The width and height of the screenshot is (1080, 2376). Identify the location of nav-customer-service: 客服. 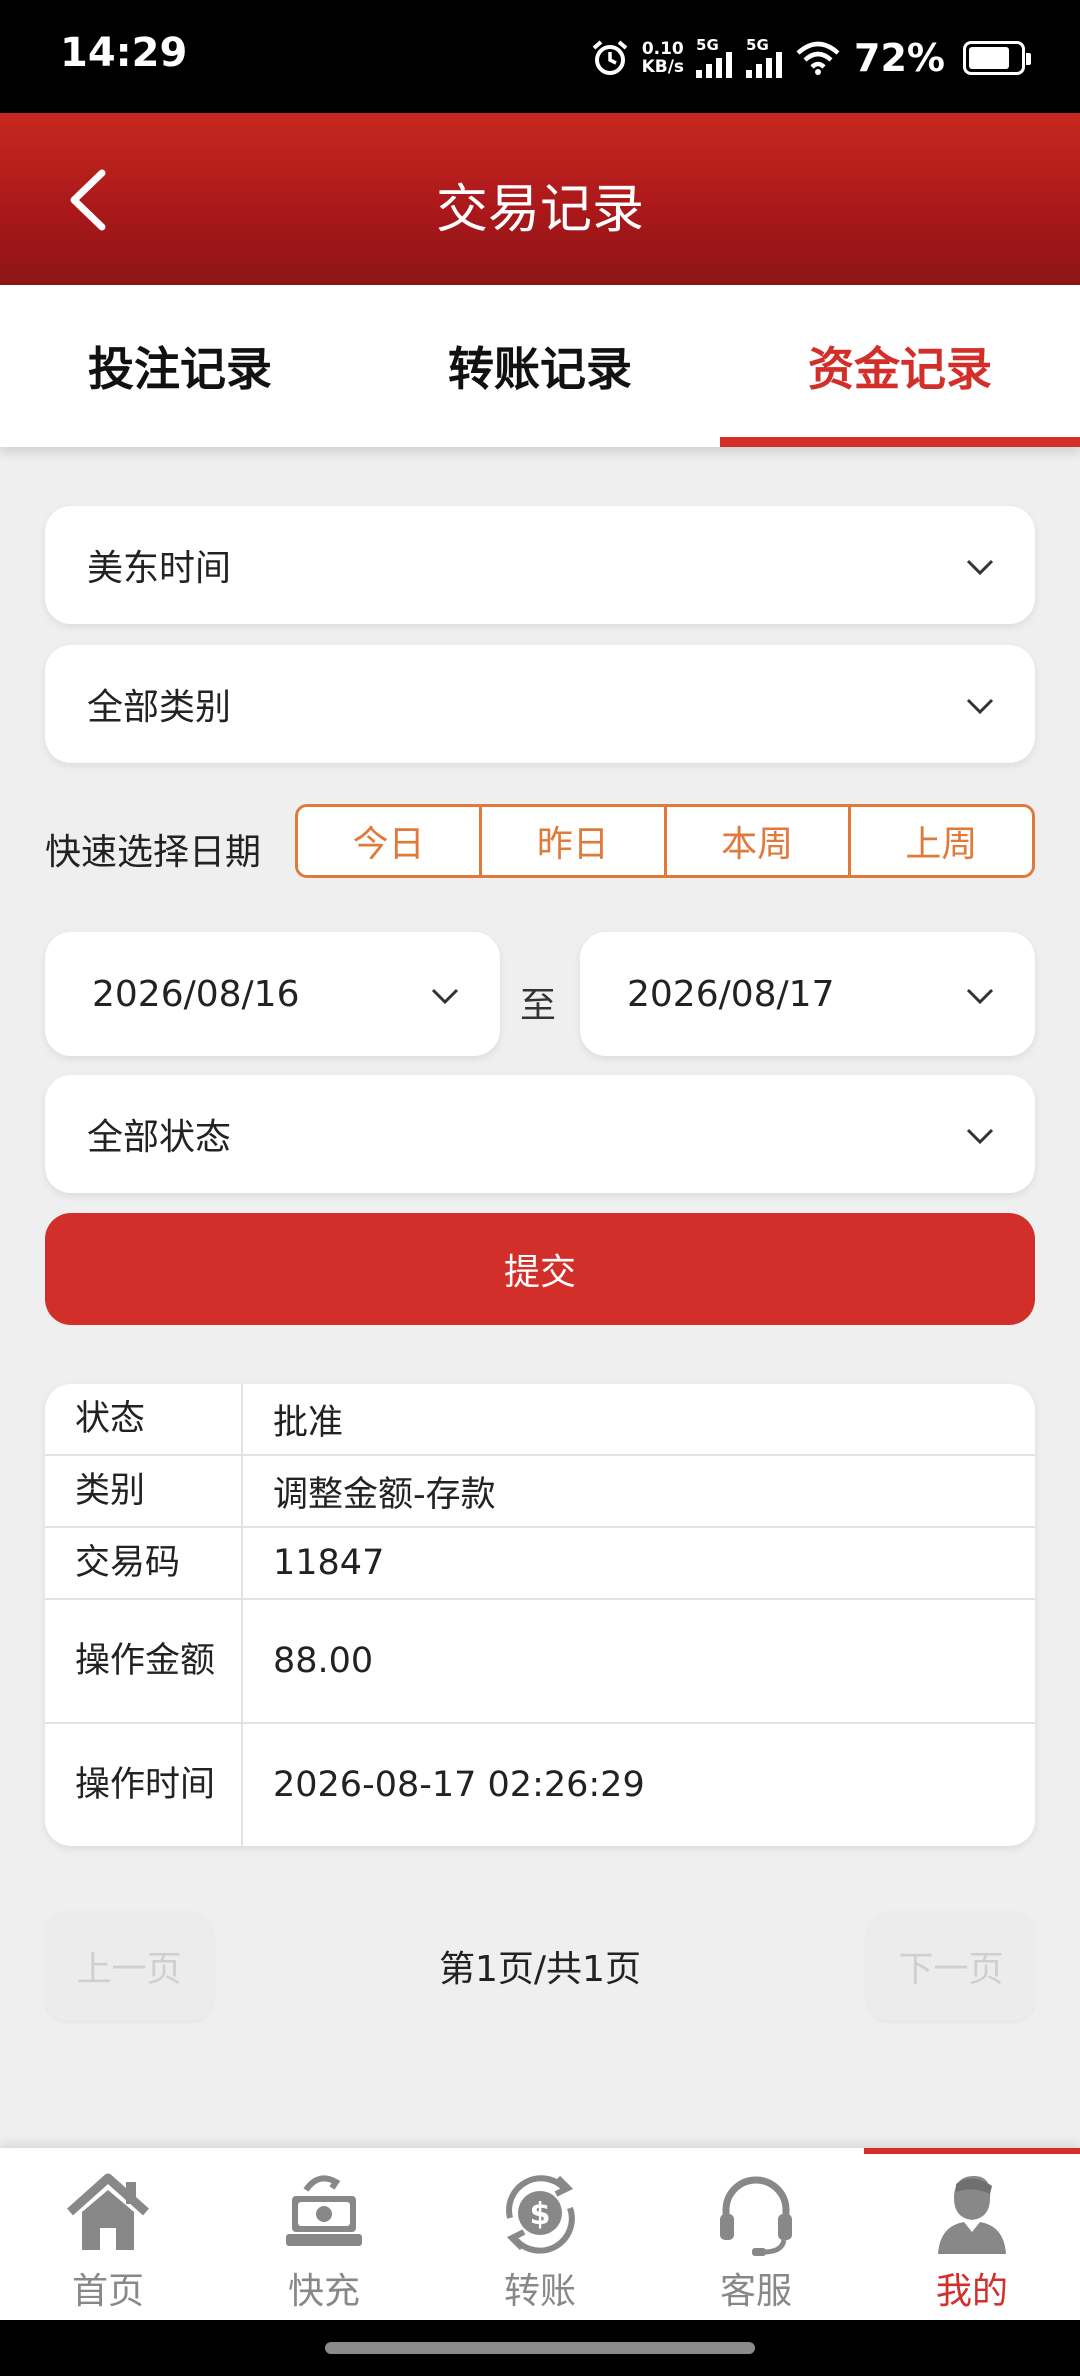
(756, 2234).